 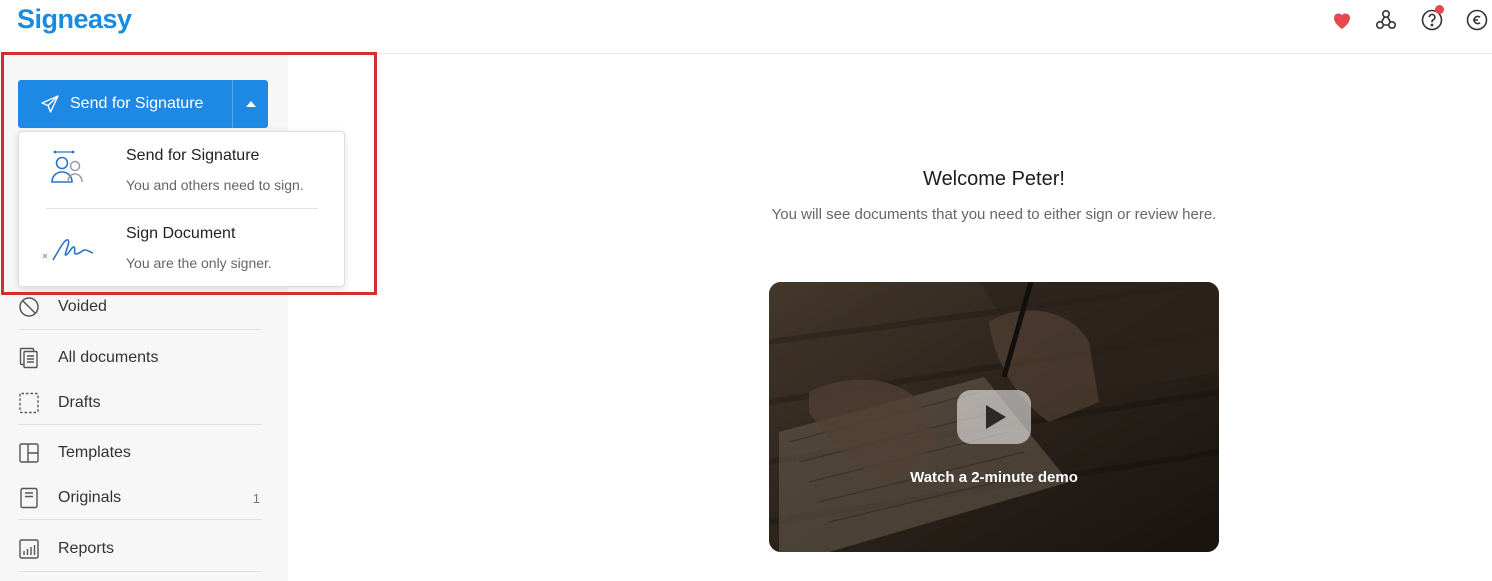 I want to click on menu-item-description: You and others need to sign., so click(x=215, y=185).